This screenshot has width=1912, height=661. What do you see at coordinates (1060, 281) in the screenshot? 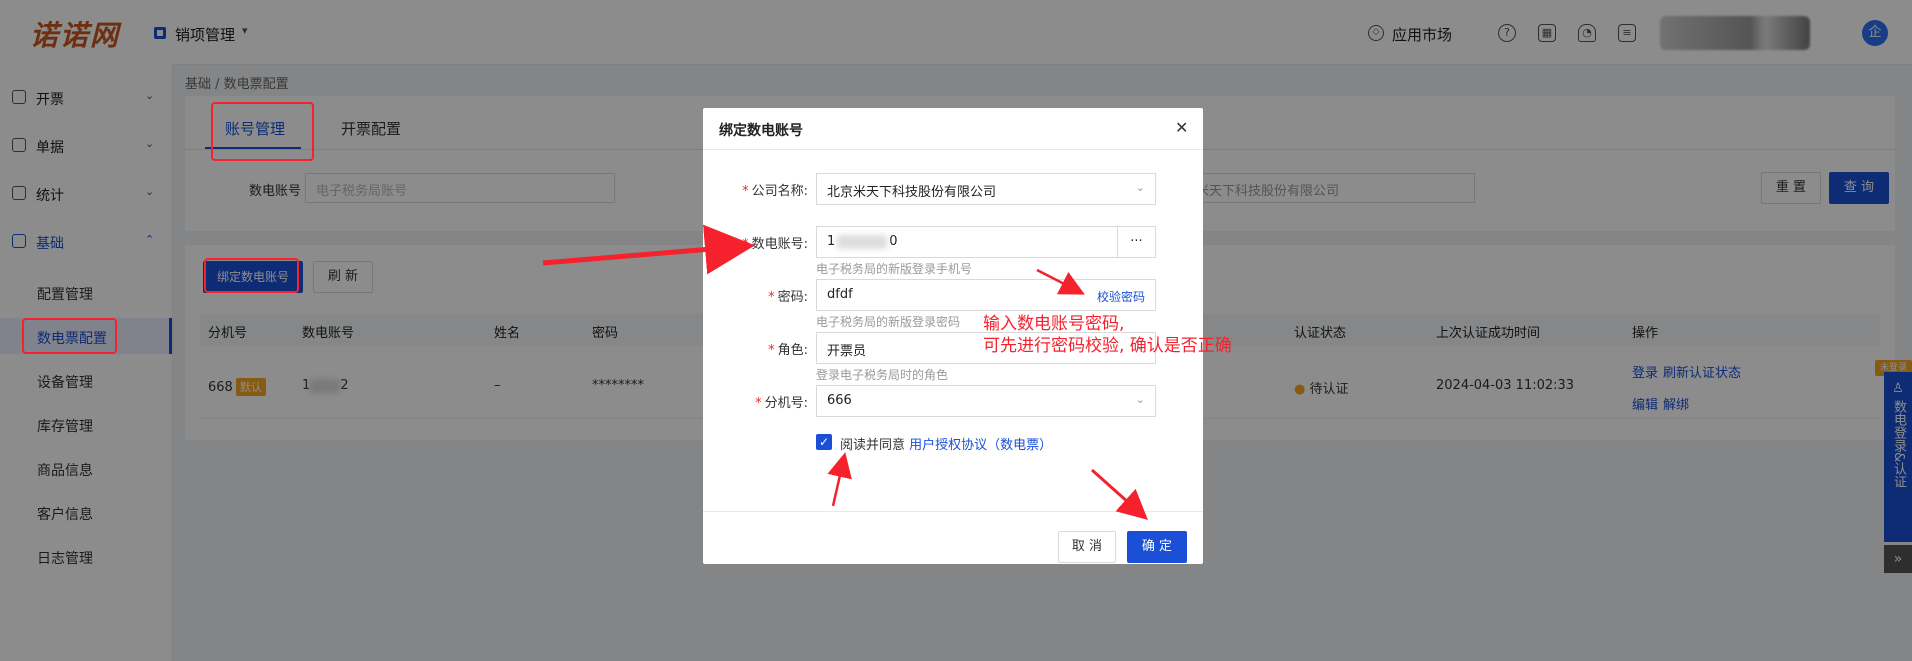
I see `arrow-to-verify` at bounding box center [1060, 281].